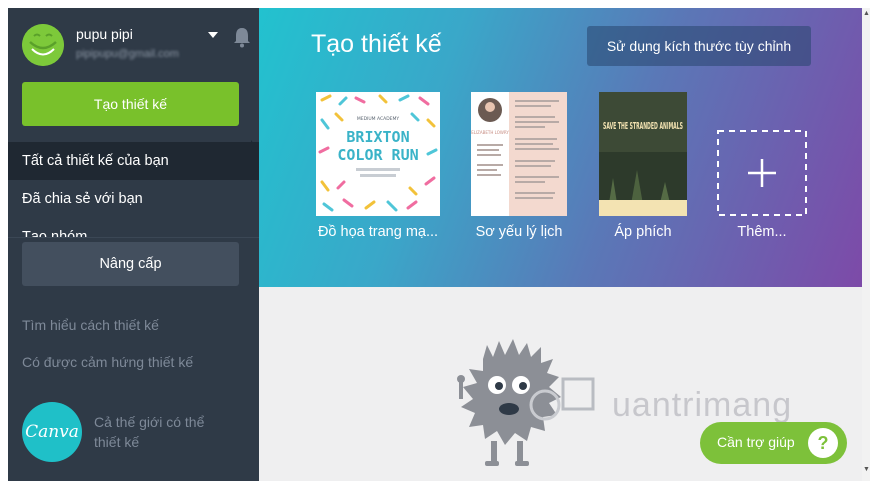  Describe the element at coordinates (823, 443) in the screenshot. I see `question-mark-icon: ?` at that location.